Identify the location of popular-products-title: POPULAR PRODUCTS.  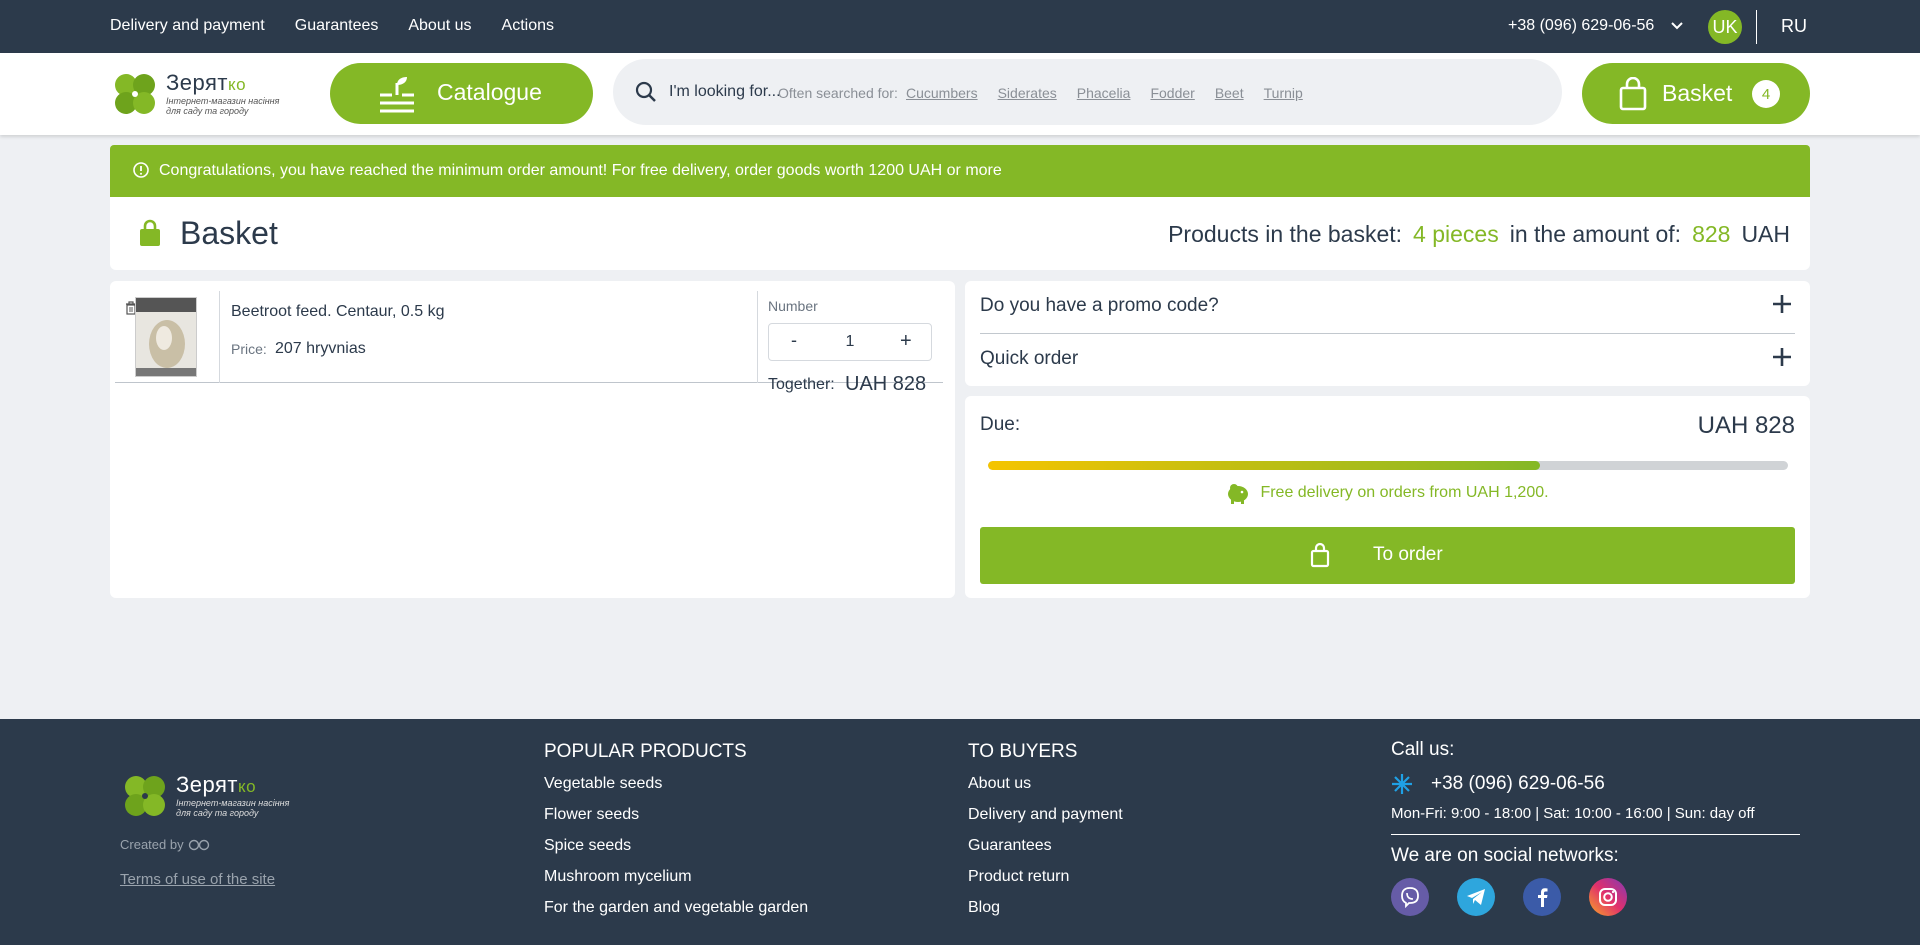
(645, 751).